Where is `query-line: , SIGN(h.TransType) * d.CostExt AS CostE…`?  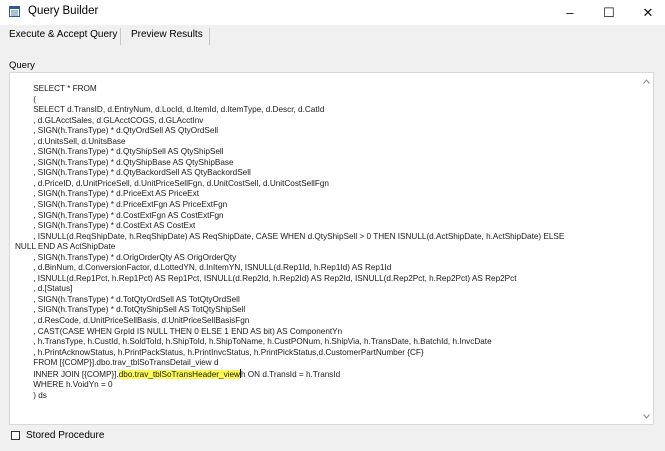
query-line: , SIGN(h.TransType) * d.CostExt AS CostE… is located at coordinates (105, 226).